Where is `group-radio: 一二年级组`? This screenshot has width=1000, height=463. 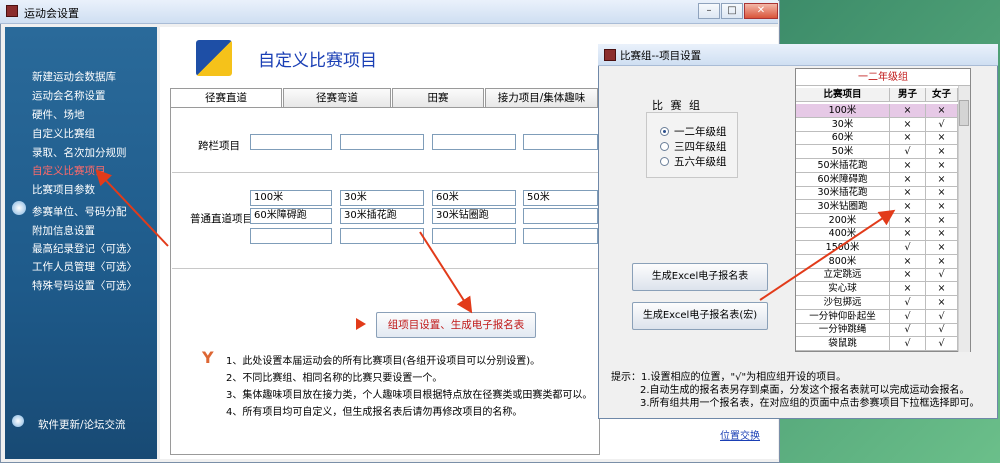 group-radio: 一二年级组 is located at coordinates (693, 131).